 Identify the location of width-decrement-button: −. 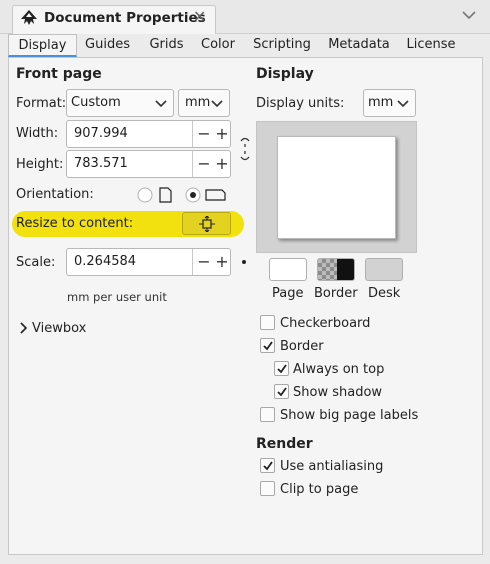
(204, 134).